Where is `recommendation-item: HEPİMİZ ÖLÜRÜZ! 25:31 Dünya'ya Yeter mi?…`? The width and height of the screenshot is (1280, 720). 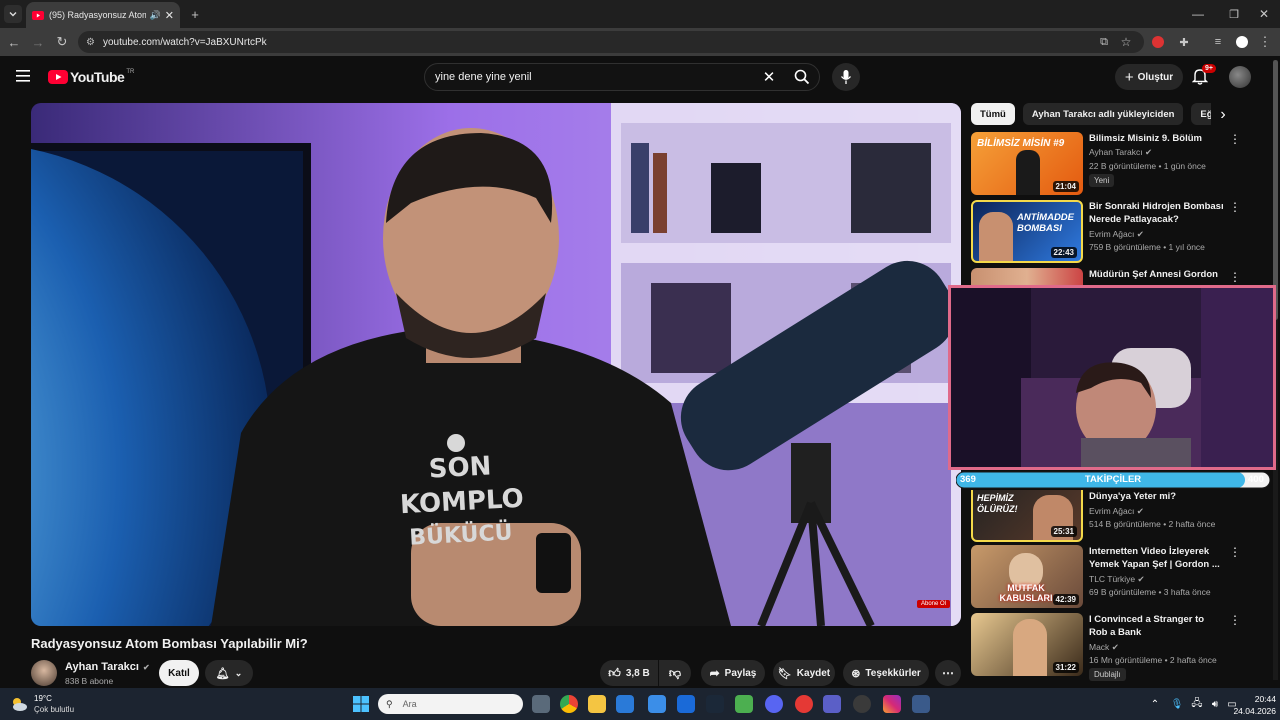 recommendation-item: HEPİMİZ ÖLÜRÜZ! 25:31 Dünya'ya Yeter mi?… is located at coordinates (1116, 516).